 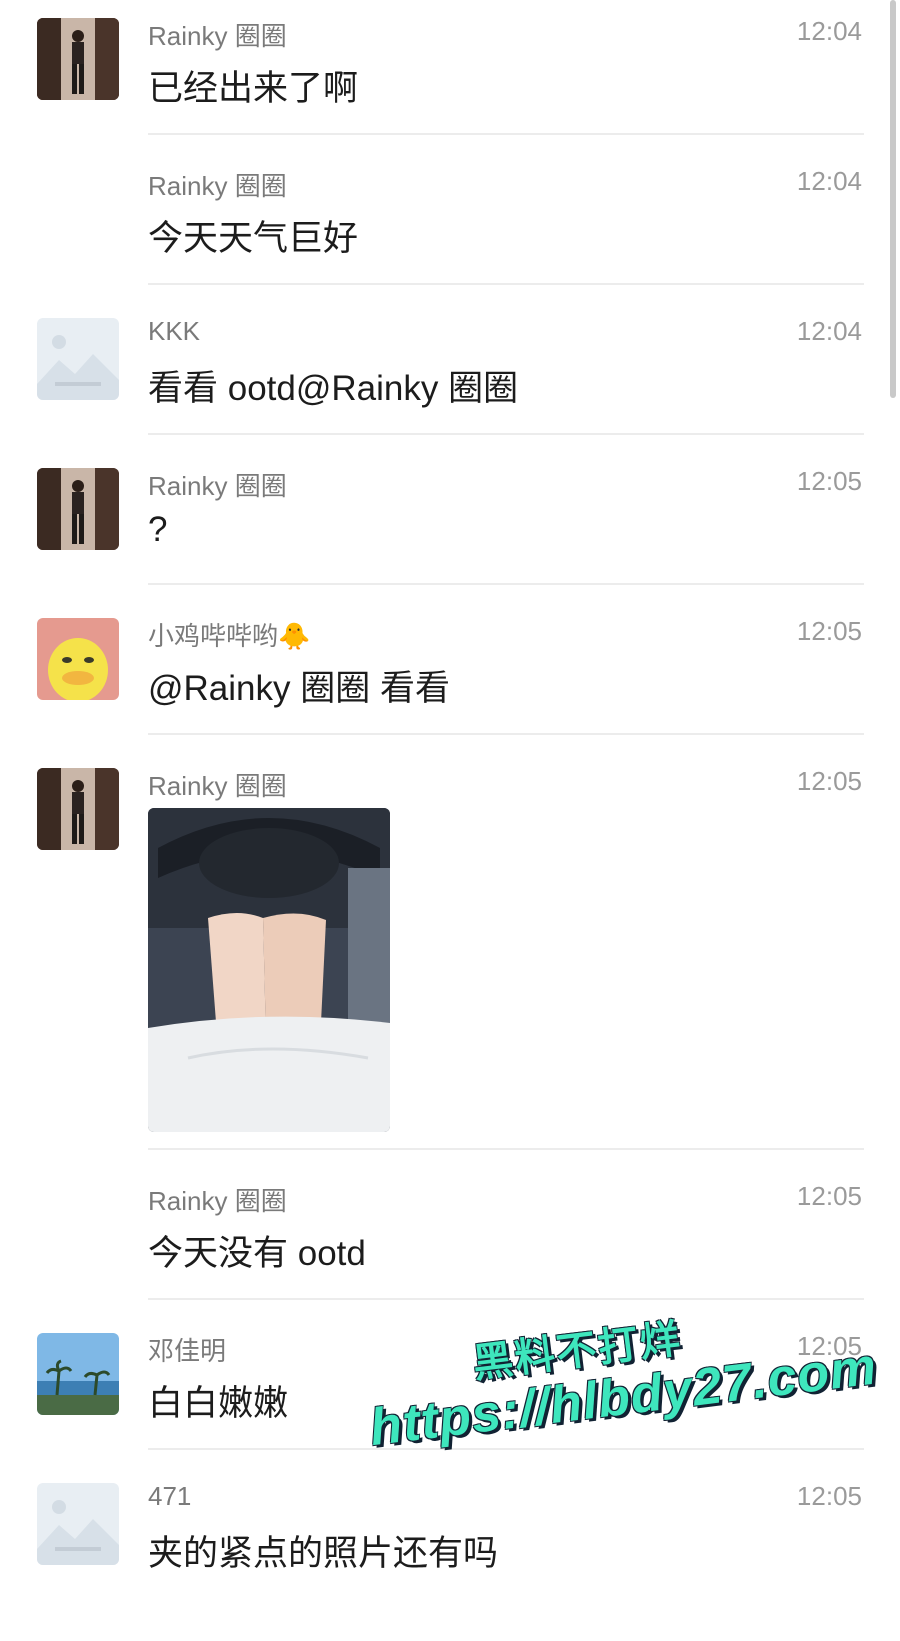 I want to click on watermark: 黑料不打烊 https://hlbdy27.com, so click(x=620, y=1370).